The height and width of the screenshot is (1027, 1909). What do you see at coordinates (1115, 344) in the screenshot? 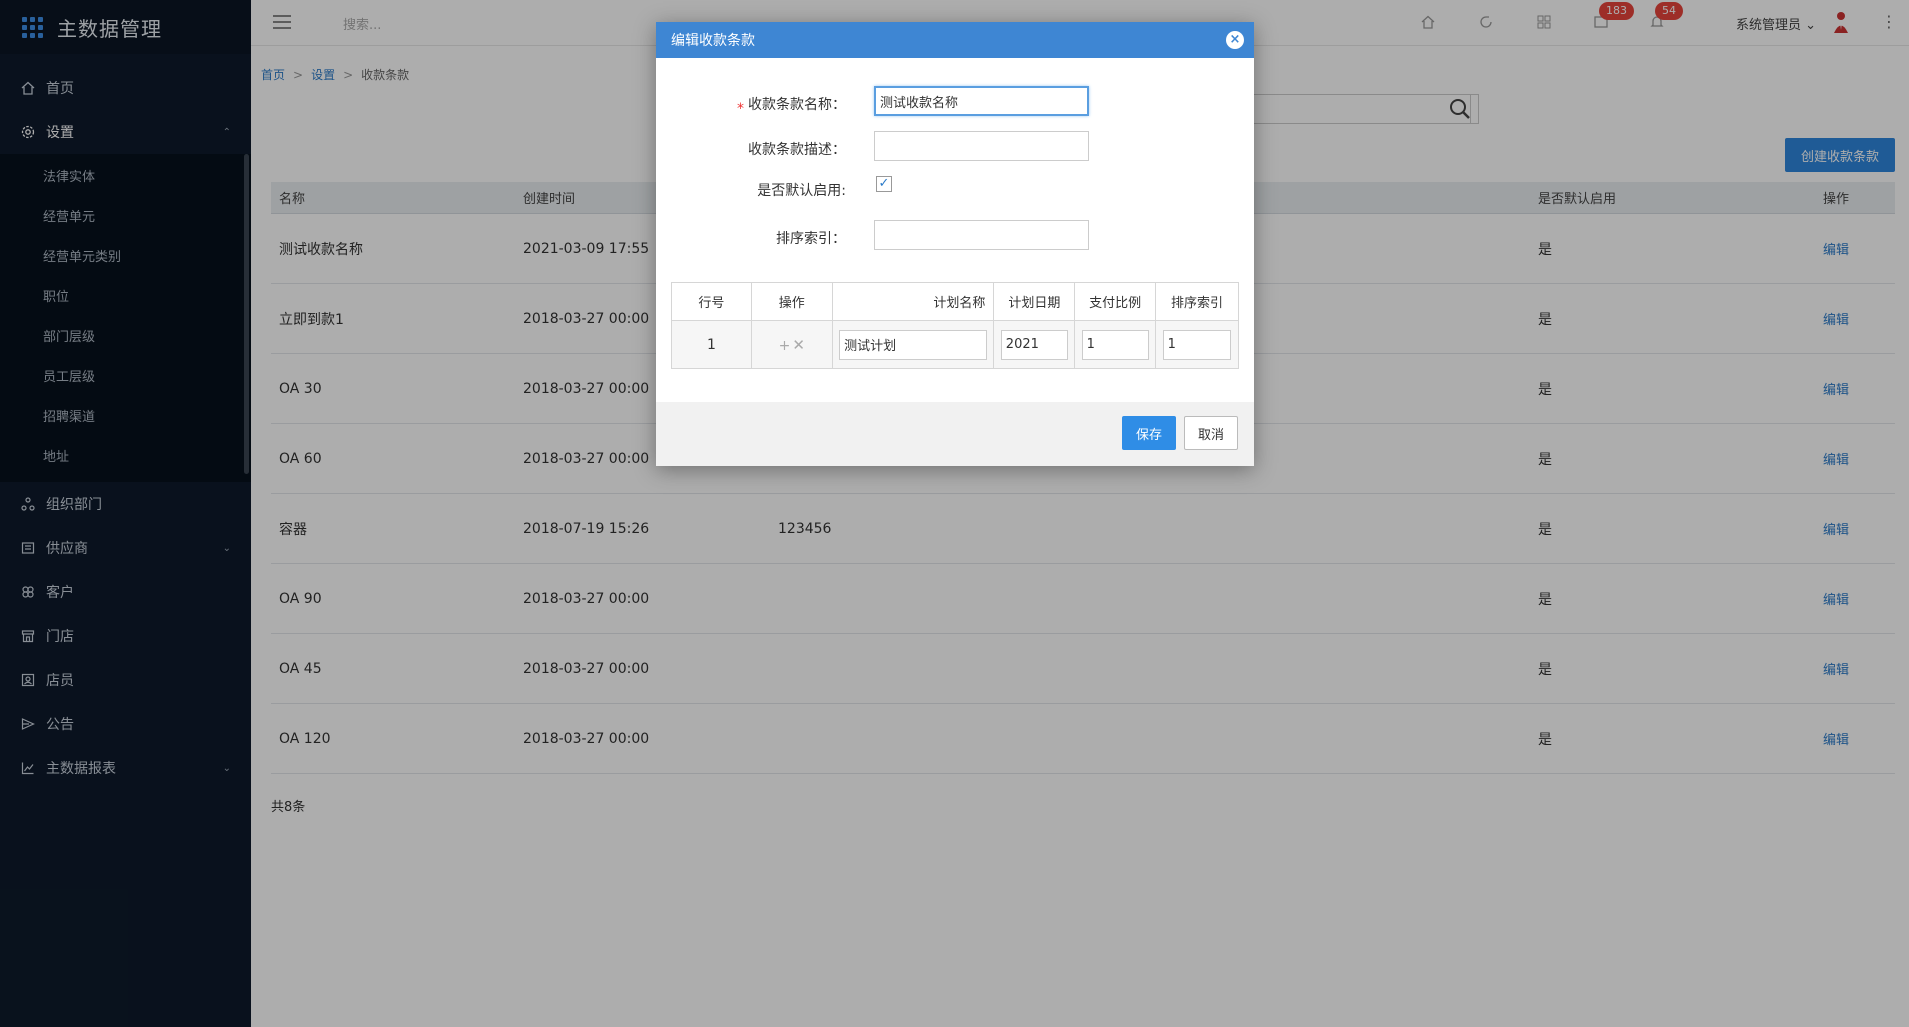
I see `pay-ratio-input` at bounding box center [1115, 344].